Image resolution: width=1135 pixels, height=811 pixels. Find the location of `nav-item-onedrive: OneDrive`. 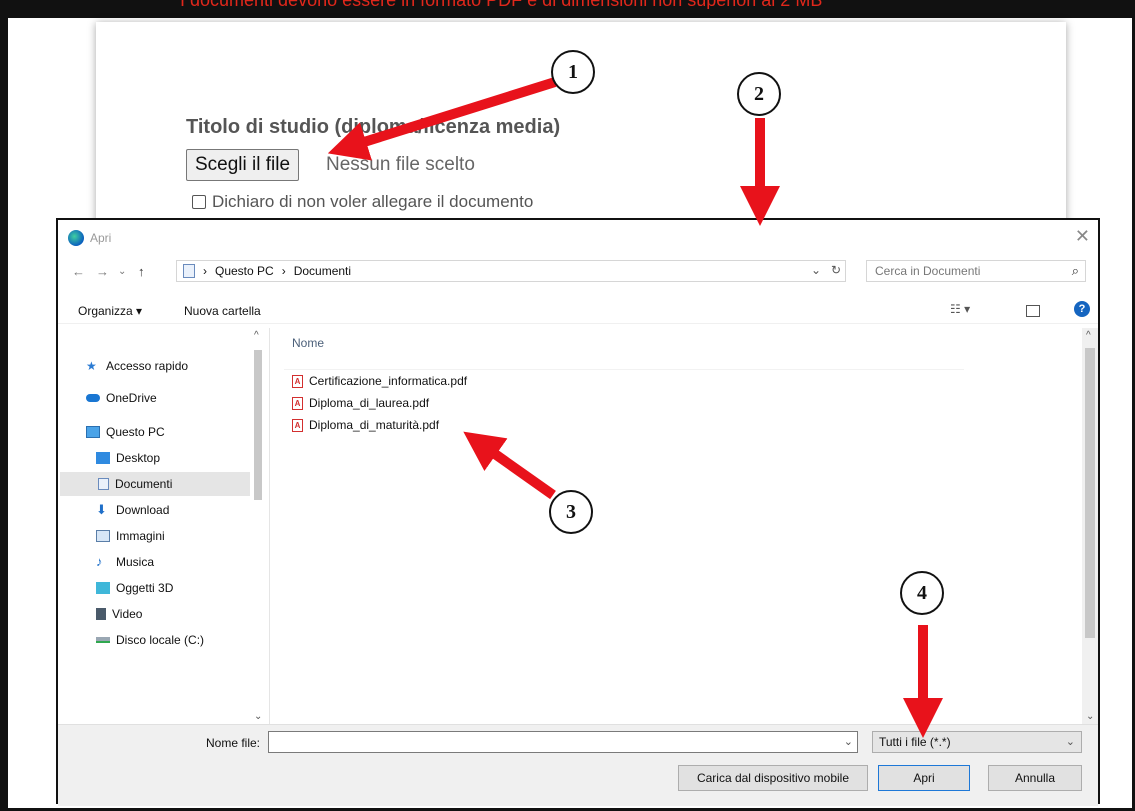

nav-item-onedrive: OneDrive is located at coordinates (121, 398).